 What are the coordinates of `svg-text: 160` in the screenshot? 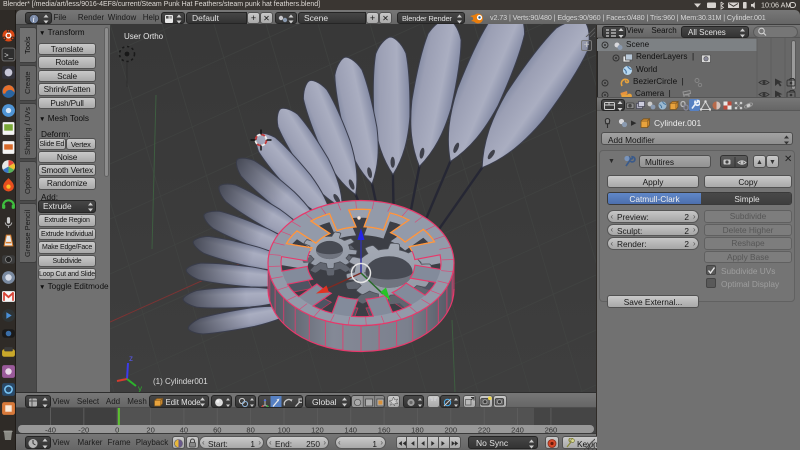 It's located at (384, 429).